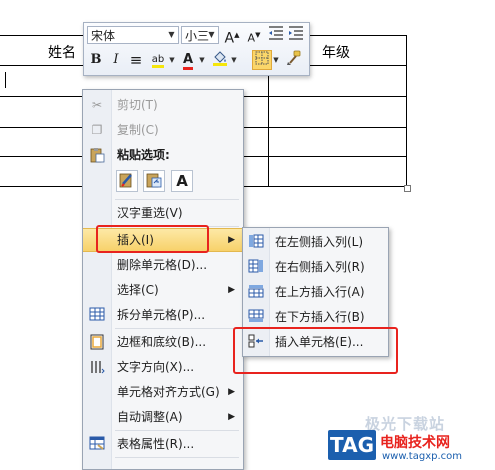  I want to click on insert-row-below-icon, so click(256, 317).